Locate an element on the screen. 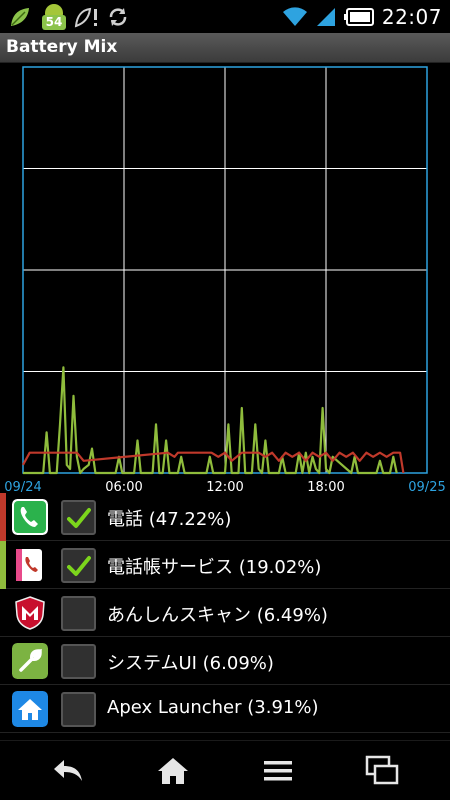 This screenshot has width=450, height=800. app-row-phone: 電話 (47.22%) is located at coordinates (225, 517).